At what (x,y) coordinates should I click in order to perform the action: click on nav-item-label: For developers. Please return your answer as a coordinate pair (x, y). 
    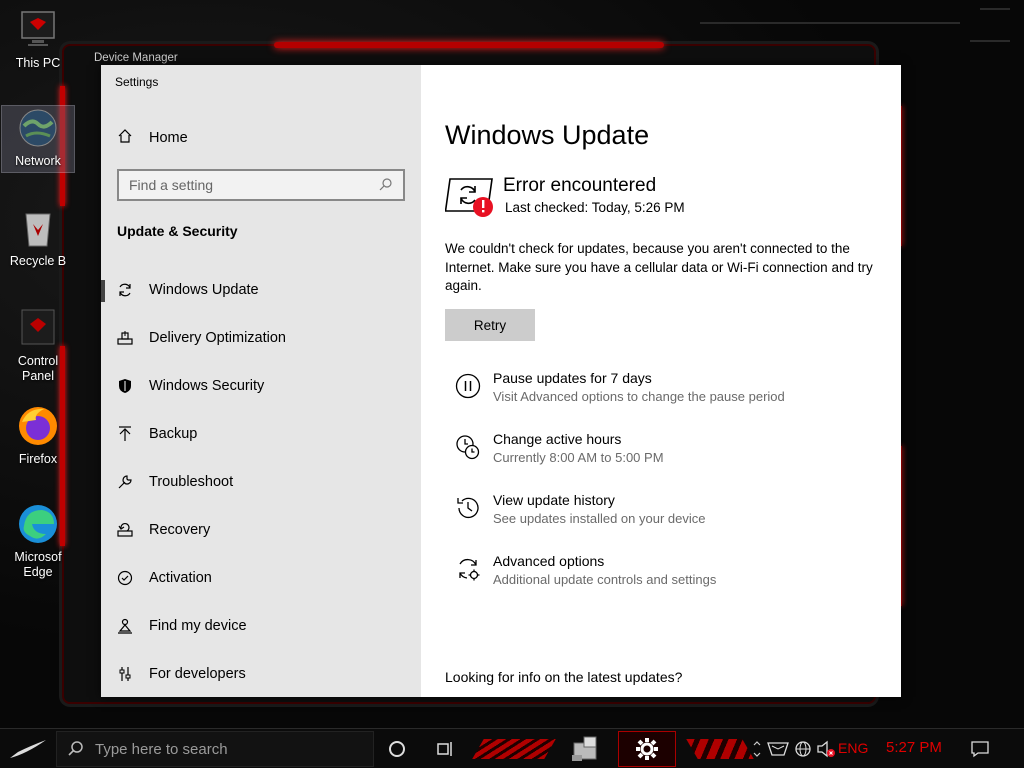
    Looking at the image, I should click on (197, 674).